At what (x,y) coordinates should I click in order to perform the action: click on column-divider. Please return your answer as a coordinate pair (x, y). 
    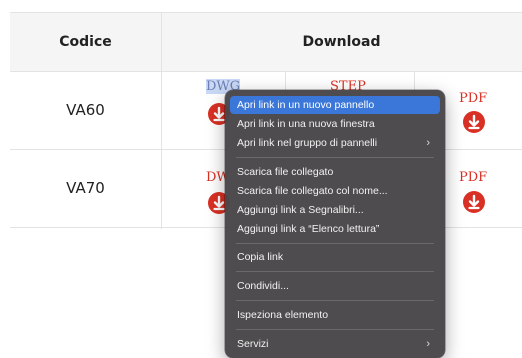
    Looking at the image, I should click on (161, 121).